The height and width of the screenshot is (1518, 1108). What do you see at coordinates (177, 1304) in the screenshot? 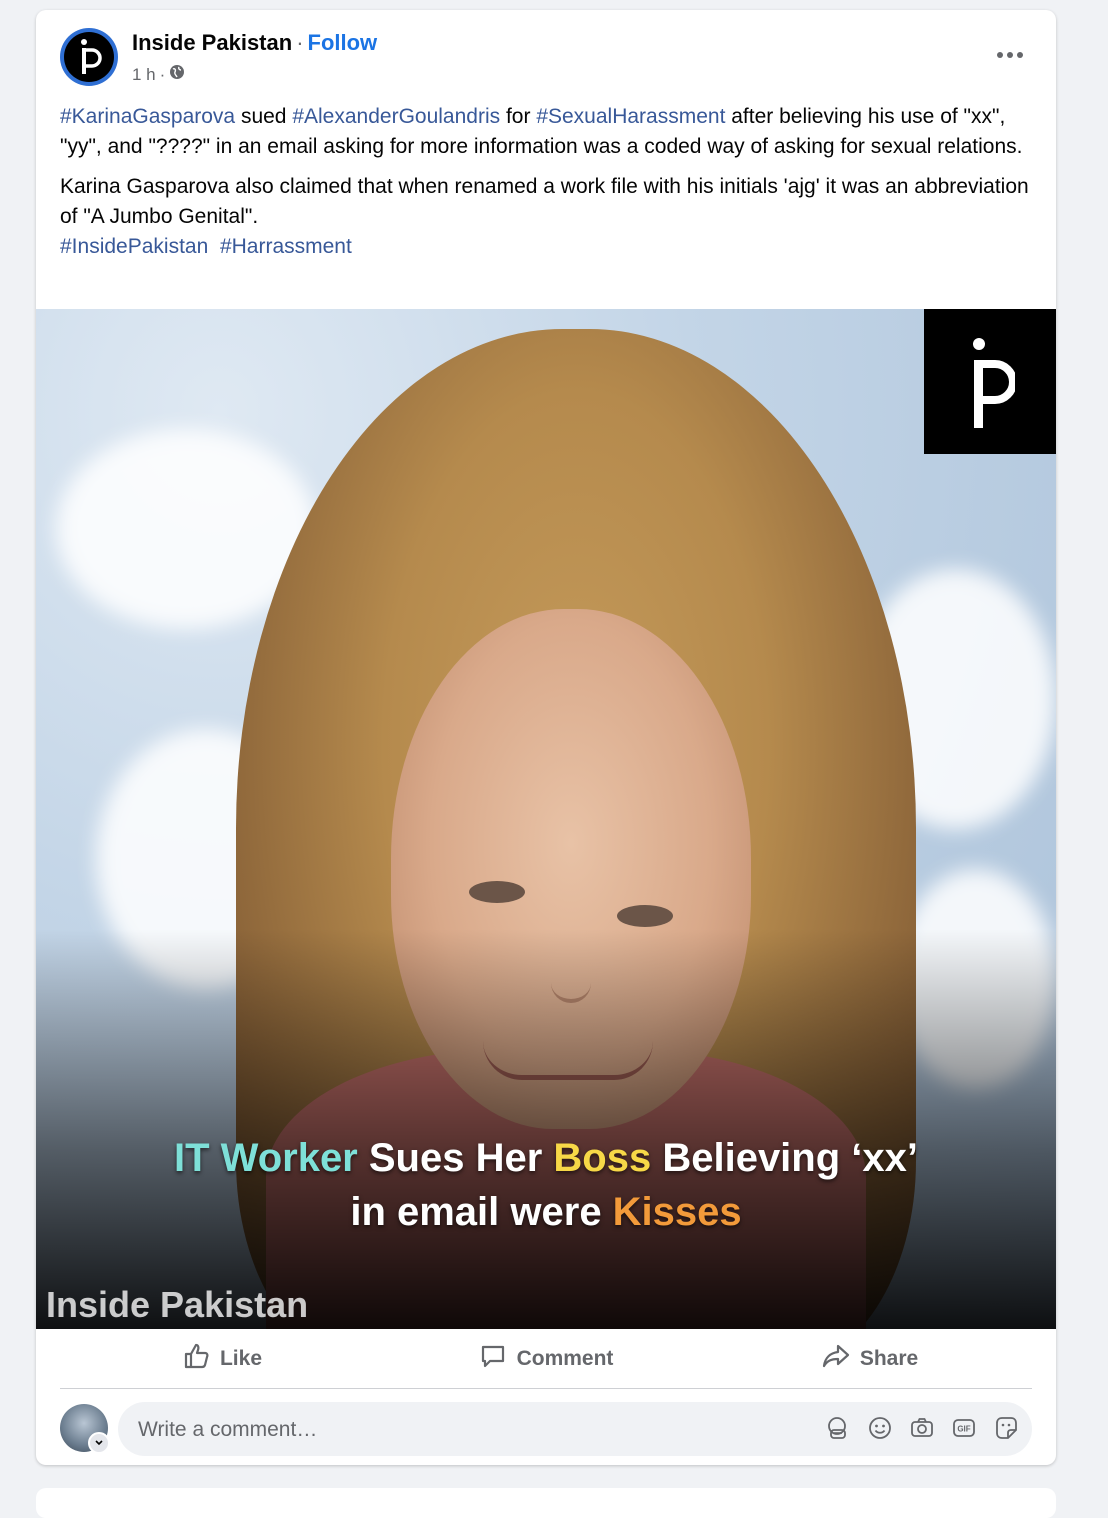
I see `image-watermark: Inside Pakistan` at bounding box center [177, 1304].